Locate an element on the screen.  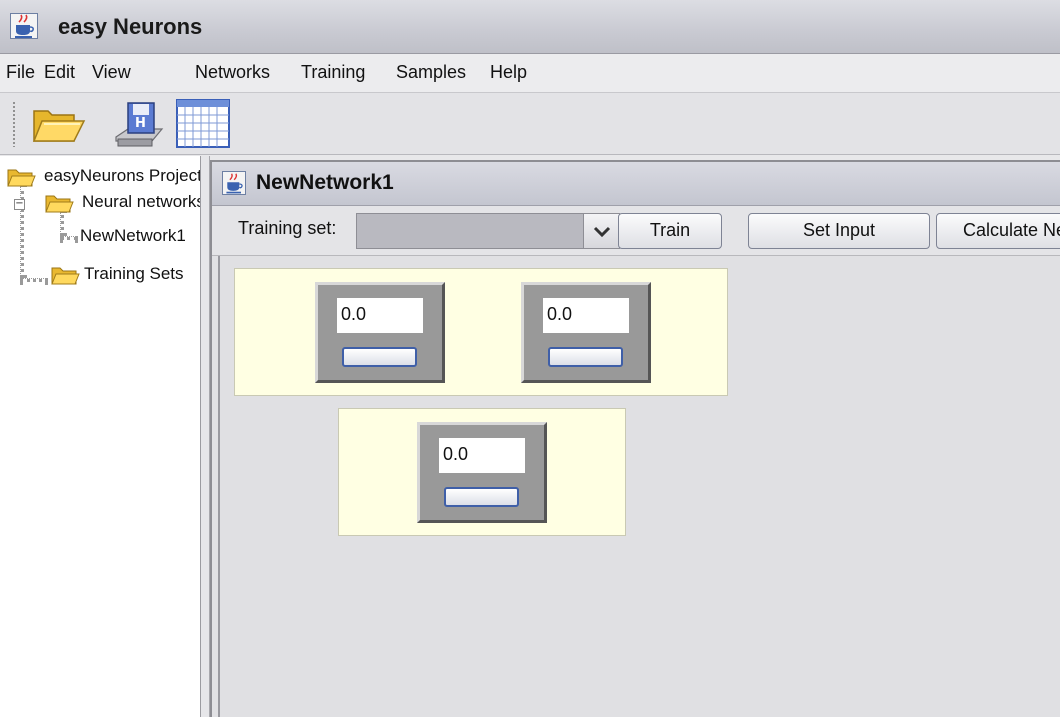
menu-edit: Edit is located at coordinates (59, 72).